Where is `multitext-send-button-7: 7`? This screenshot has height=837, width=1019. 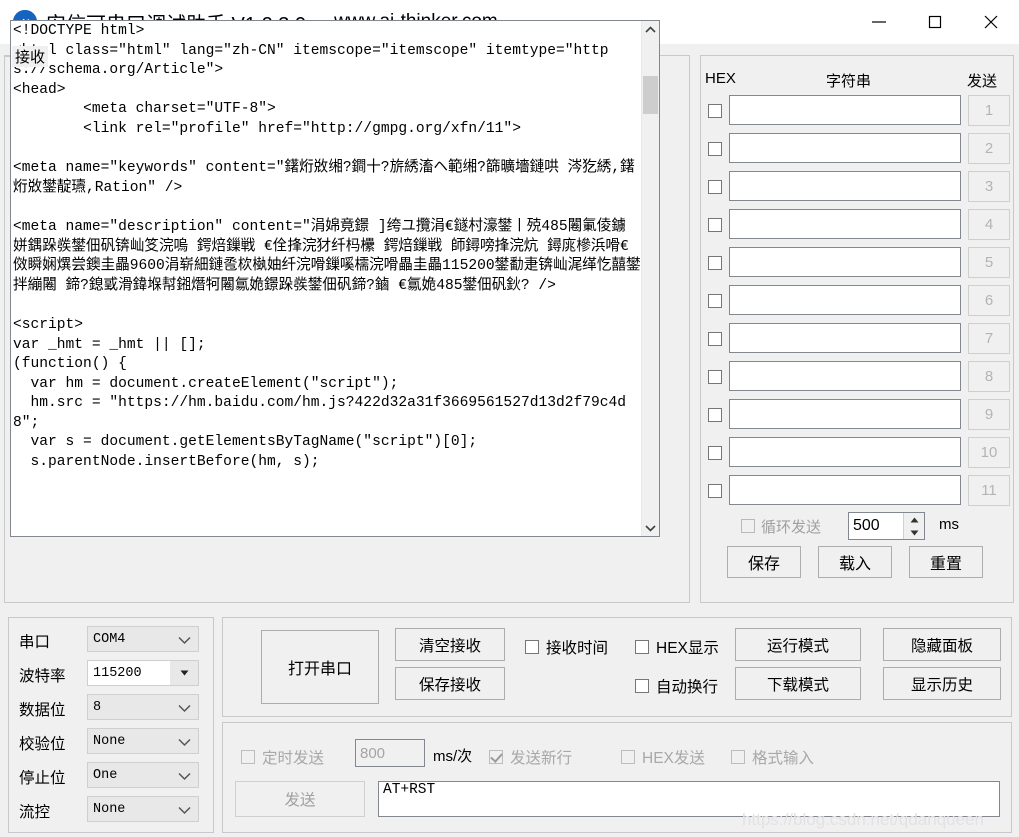 multitext-send-button-7: 7 is located at coordinates (989, 338).